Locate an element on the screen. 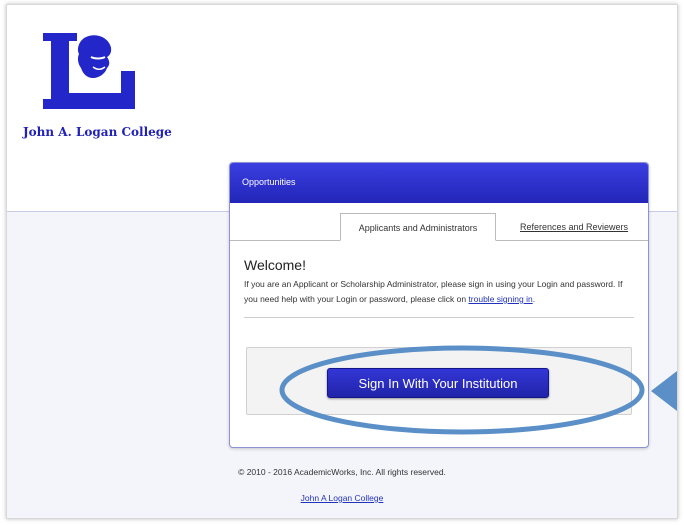 This screenshot has height=525, width=684. welcome-heading: Welcome! is located at coordinates (275, 265).